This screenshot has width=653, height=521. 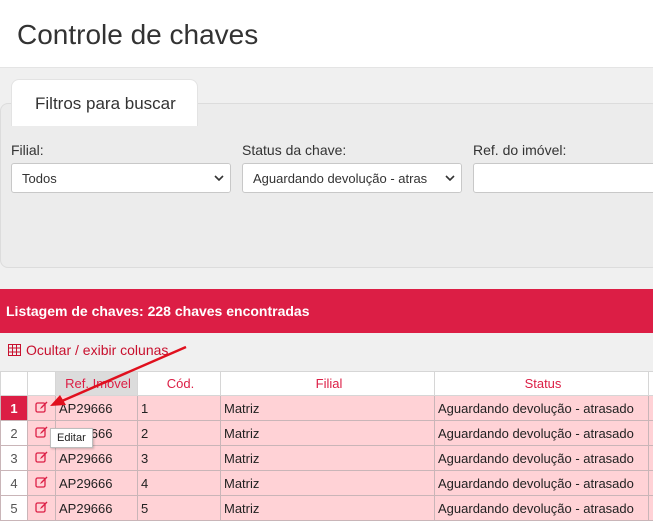 I want to click on cell-cod: 1, so click(x=179, y=408).